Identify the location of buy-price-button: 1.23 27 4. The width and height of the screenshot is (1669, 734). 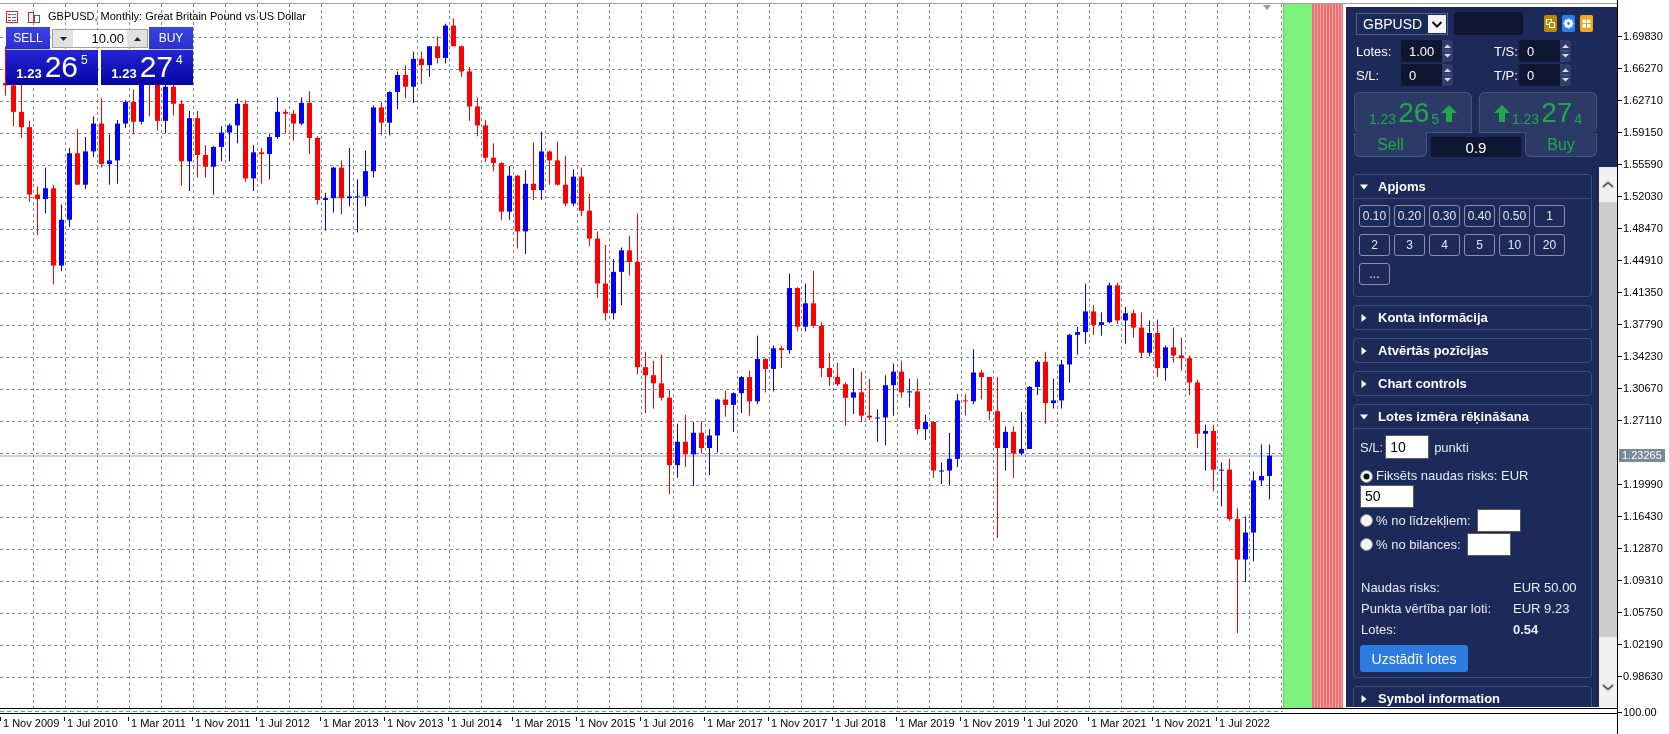
(1538, 112).